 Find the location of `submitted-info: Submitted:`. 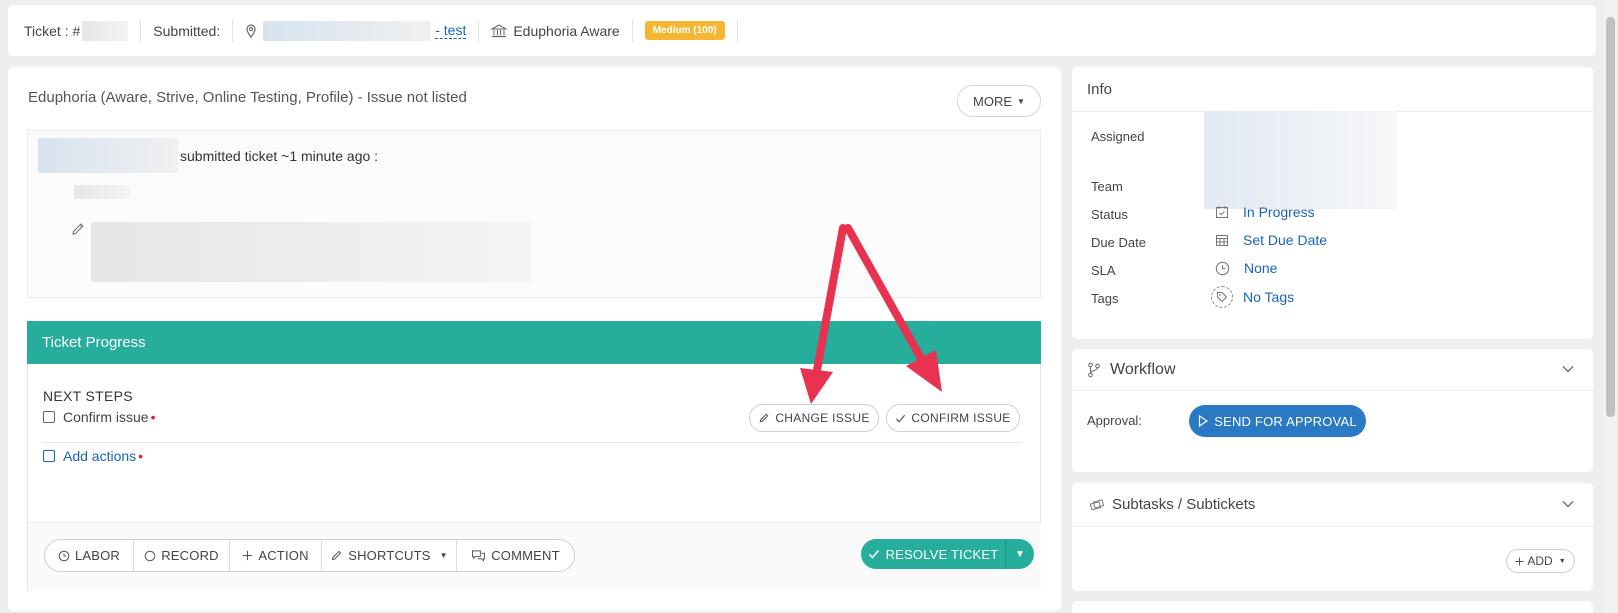

submitted-info: Submitted: is located at coordinates (186, 31).